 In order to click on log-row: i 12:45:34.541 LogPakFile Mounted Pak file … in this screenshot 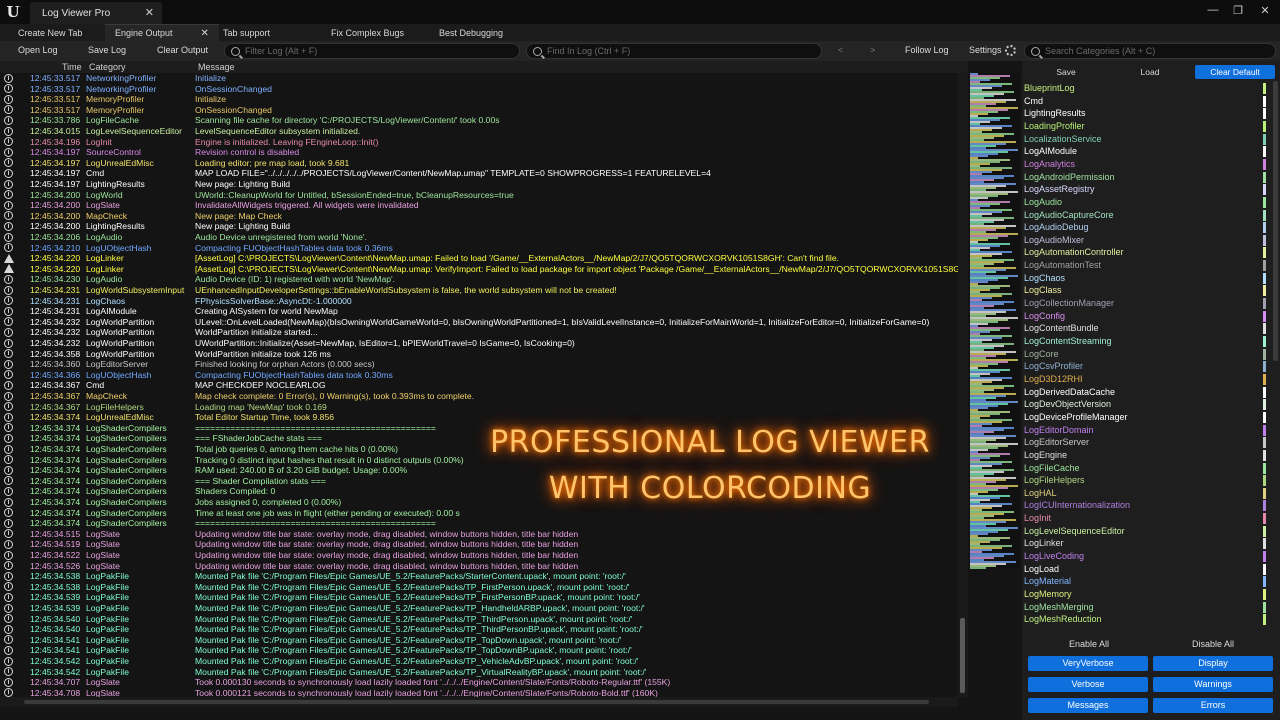, I will do `click(479, 640)`.